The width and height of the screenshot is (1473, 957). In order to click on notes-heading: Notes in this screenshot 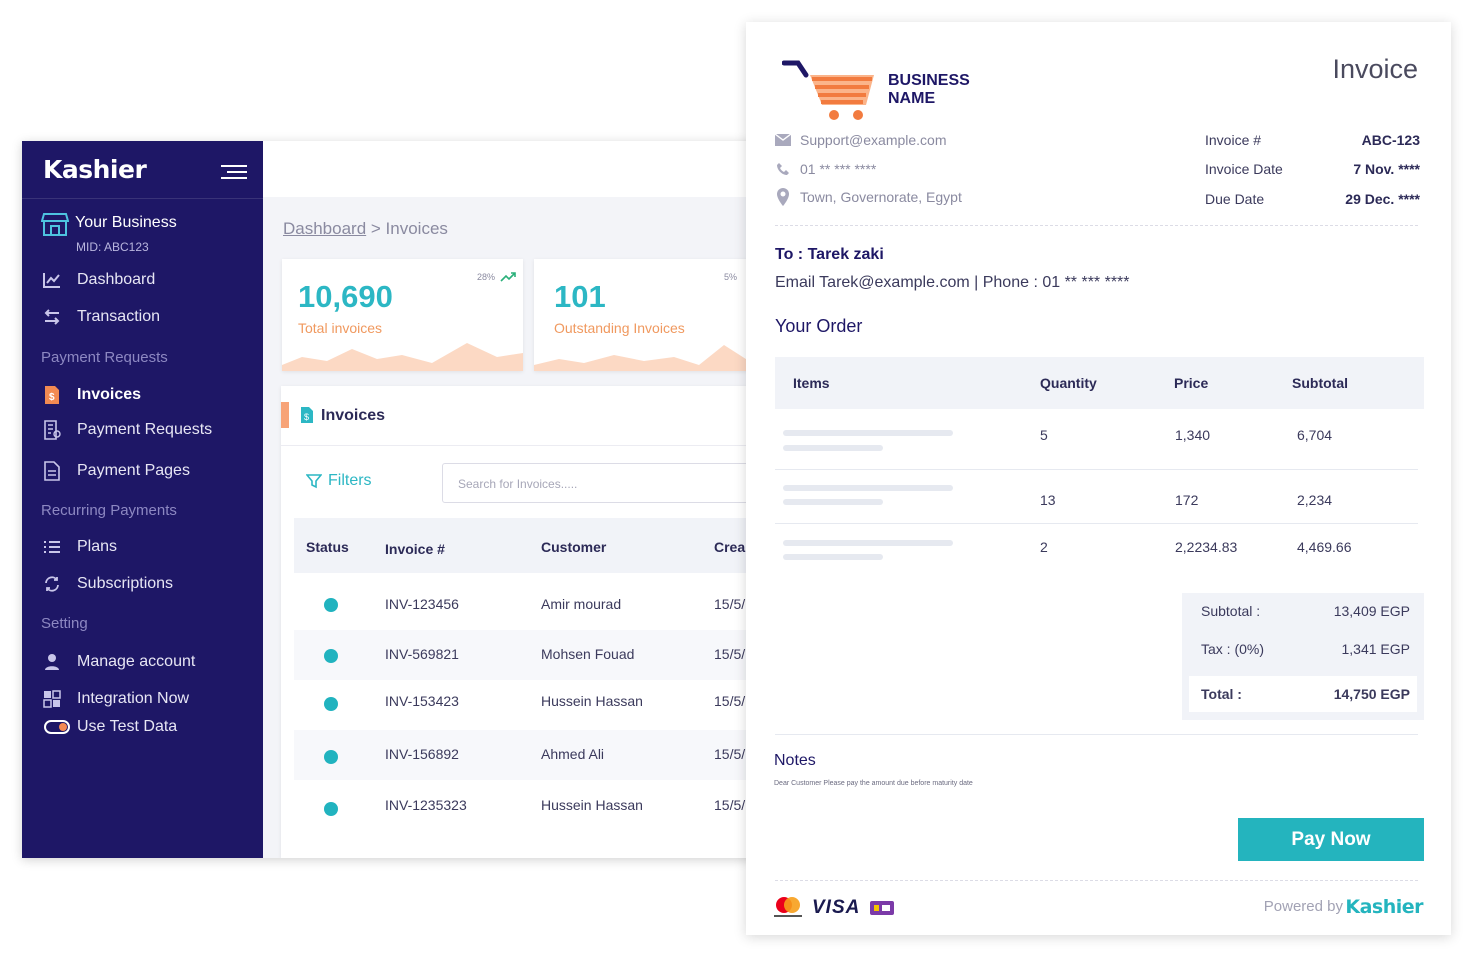, I will do `click(795, 760)`.